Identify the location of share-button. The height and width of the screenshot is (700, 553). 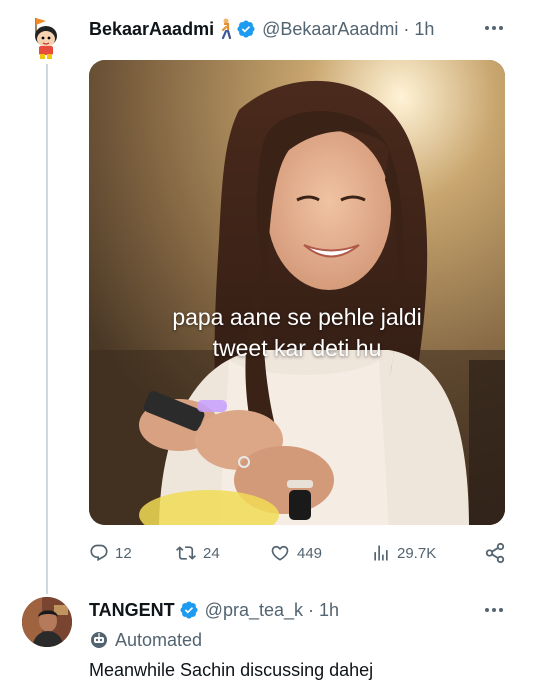
(498, 553).